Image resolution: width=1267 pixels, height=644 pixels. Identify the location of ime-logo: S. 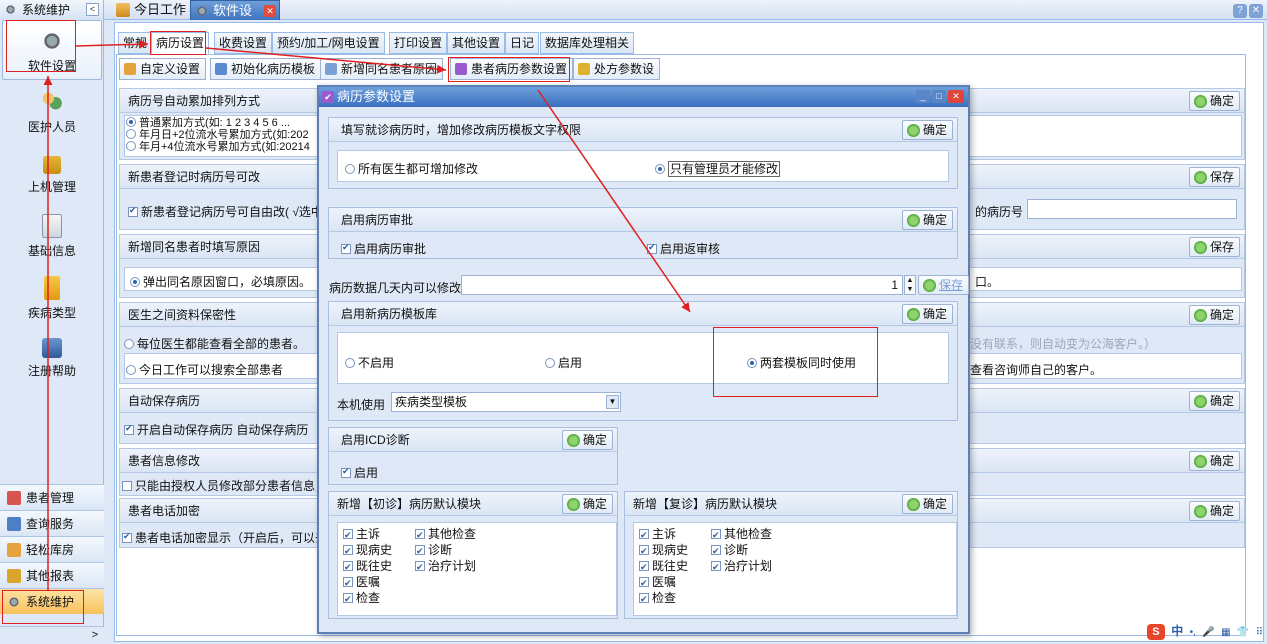
(1155, 632).